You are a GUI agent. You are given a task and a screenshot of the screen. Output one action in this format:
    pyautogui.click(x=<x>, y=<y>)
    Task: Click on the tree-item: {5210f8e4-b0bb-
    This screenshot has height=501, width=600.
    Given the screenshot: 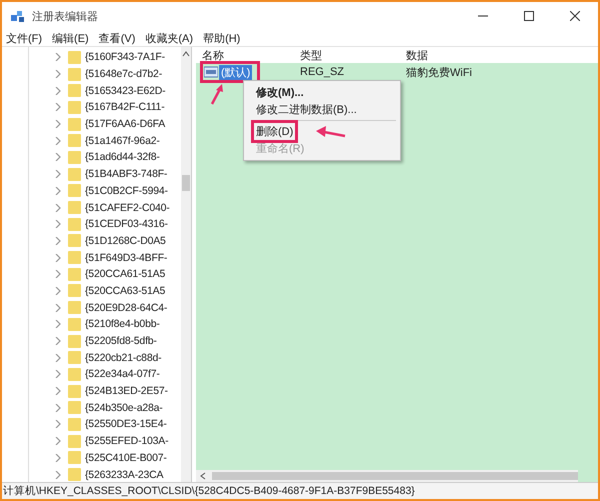 What is the action you would take?
    pyautogui.click(x=122, y=324)
    